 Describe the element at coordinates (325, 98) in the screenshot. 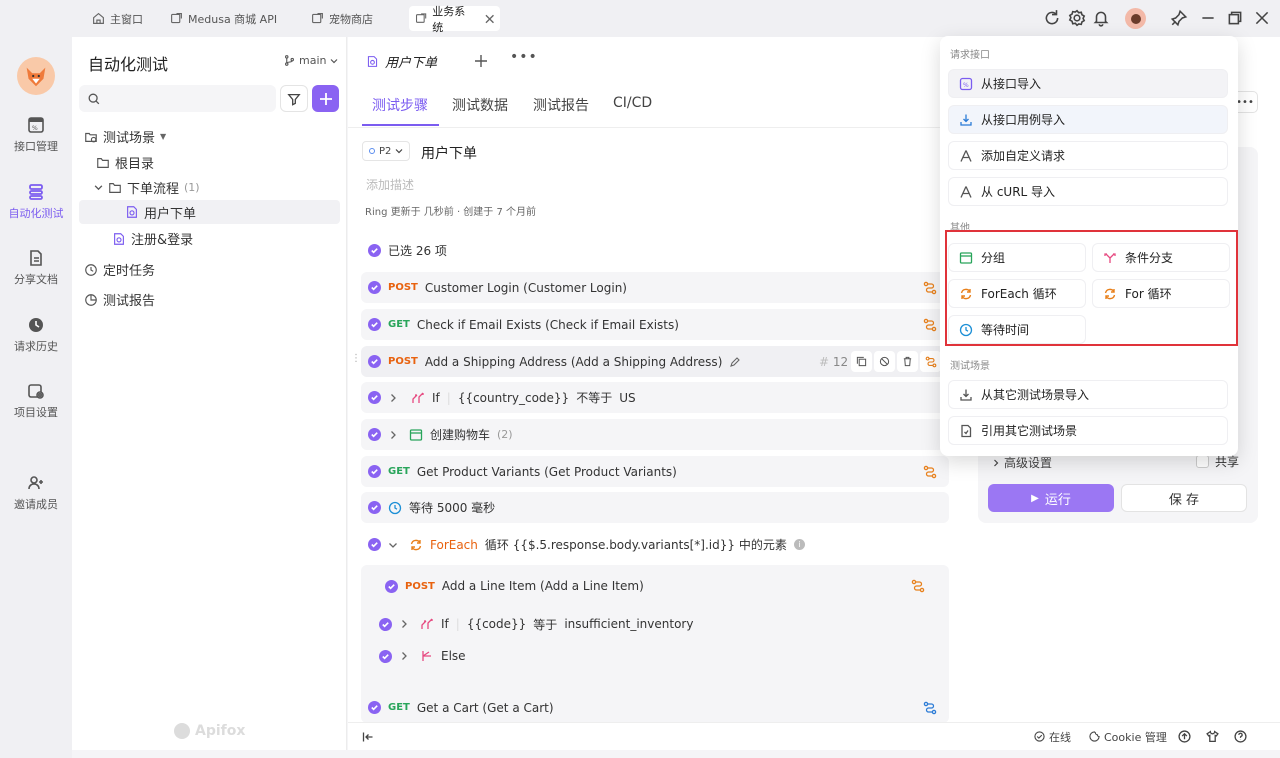

I see `add-button` at that location.